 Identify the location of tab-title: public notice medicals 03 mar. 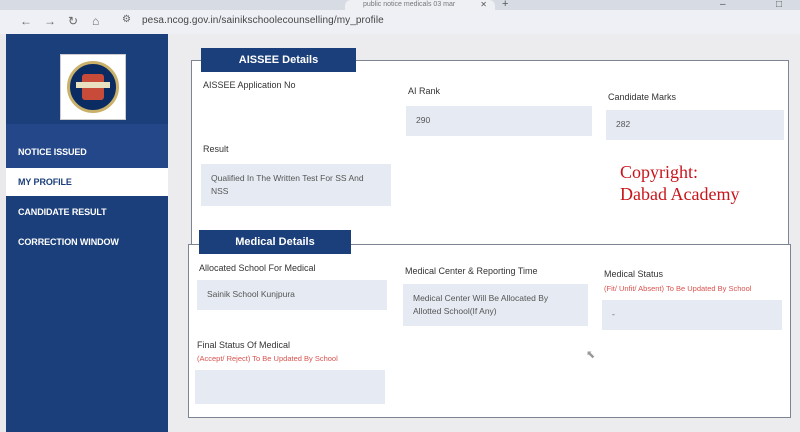
(409, 4).